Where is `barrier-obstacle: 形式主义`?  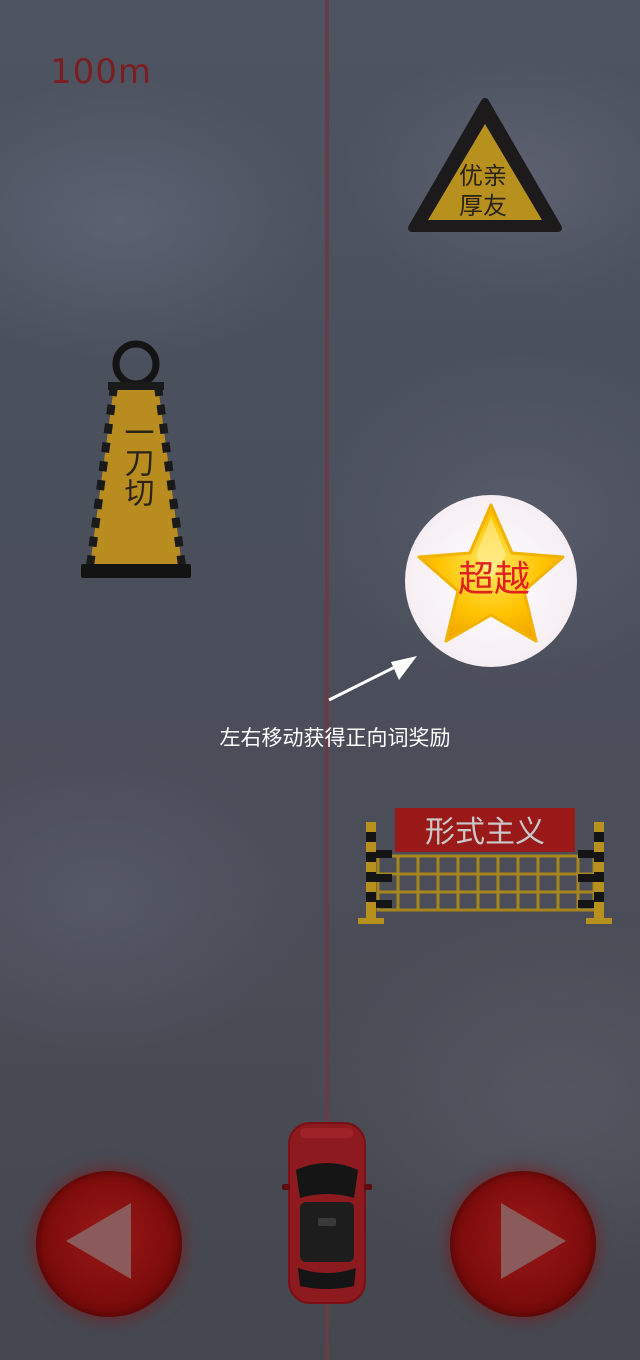
barrier-obstacle: 形式主义 is located at coordinates (485, 866).